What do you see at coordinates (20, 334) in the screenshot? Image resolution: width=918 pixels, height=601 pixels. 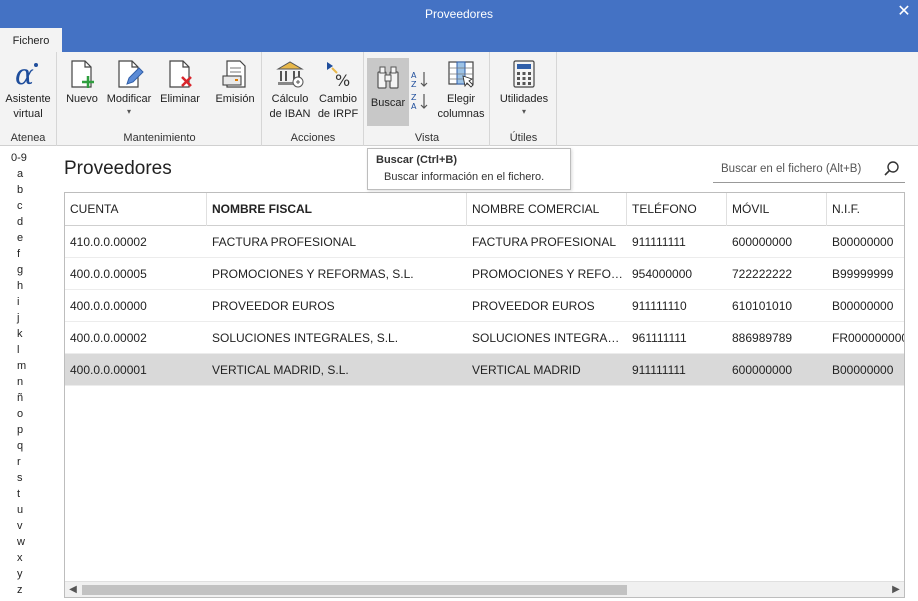 I see `alphabet-letter: k` at bounding box center [20, 334].